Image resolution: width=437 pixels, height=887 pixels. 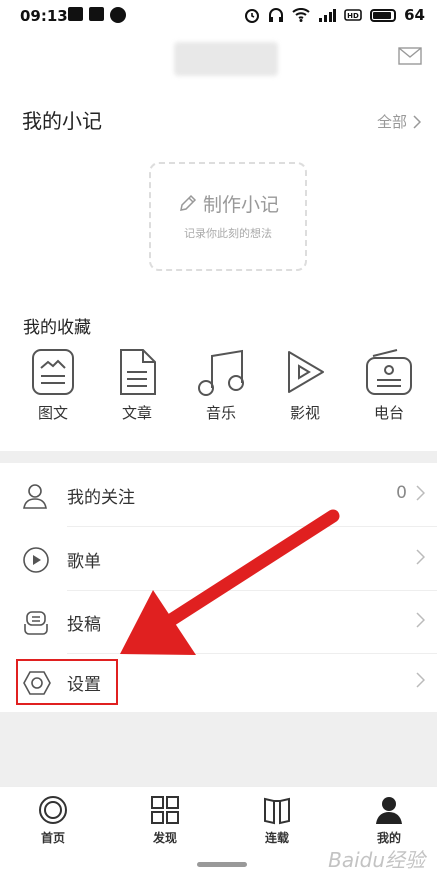 What do you see at coordinates (165, 810) in the screenshot?
I see `grid-icon` at bounding box center [165, 810].